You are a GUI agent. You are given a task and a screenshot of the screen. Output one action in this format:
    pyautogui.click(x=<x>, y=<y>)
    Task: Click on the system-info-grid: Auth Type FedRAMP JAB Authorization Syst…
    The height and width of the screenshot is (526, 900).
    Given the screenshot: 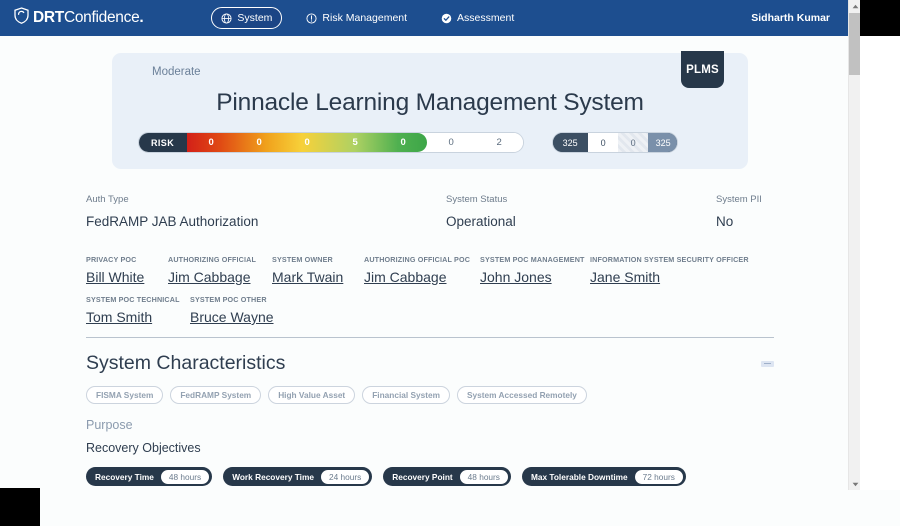 What is the action you would take?
    pyautogui.click(x=430, y=211)
    